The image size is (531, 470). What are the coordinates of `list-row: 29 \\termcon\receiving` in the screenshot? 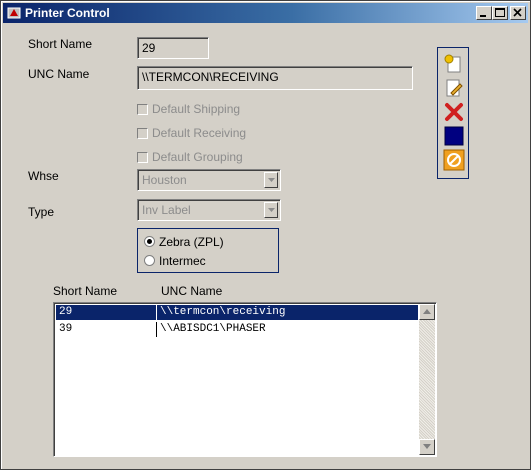 It's located at (237, 312).